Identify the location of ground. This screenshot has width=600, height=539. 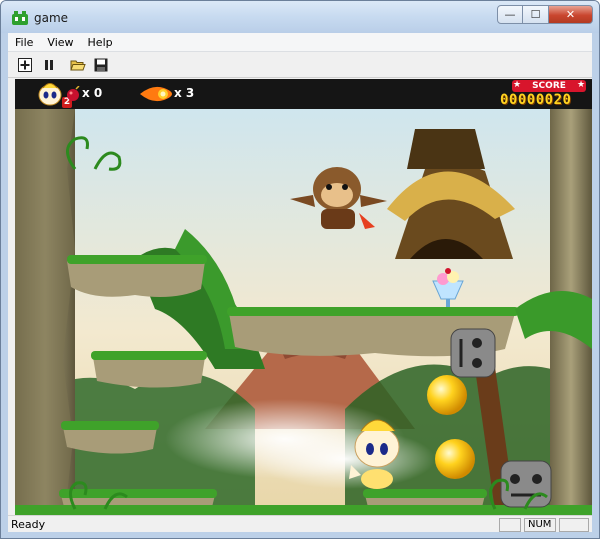
(303, 510).